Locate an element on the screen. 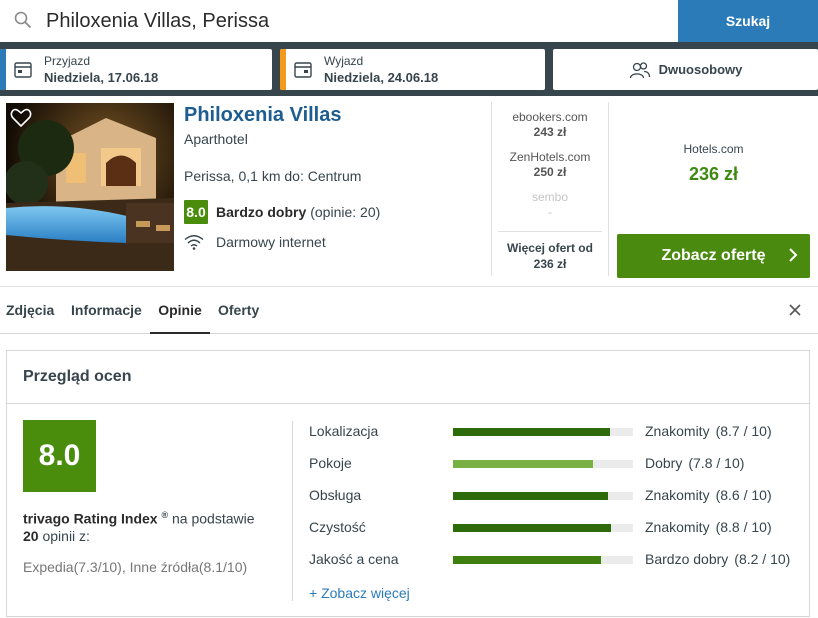  rating-index-suffix: na podstawie is located at coordinates (213, 518).